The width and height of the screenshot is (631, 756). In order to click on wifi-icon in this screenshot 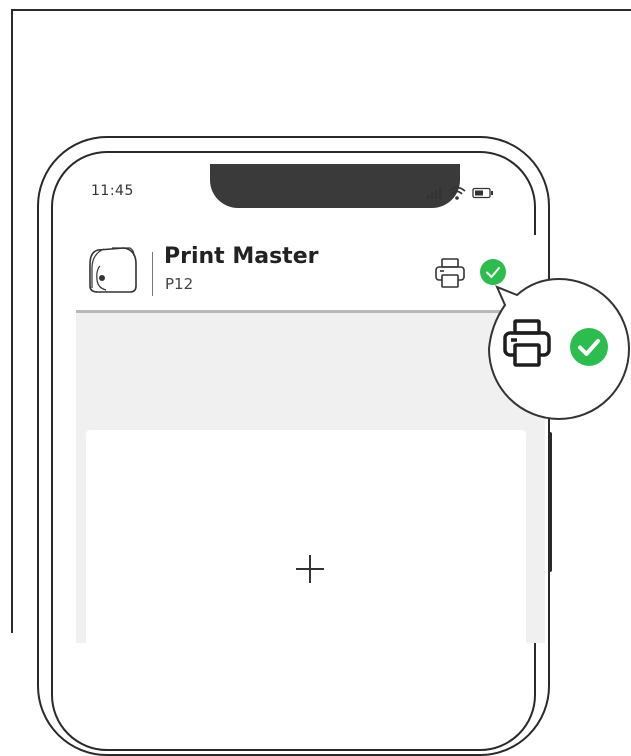, I will do `click(457, 193)`.